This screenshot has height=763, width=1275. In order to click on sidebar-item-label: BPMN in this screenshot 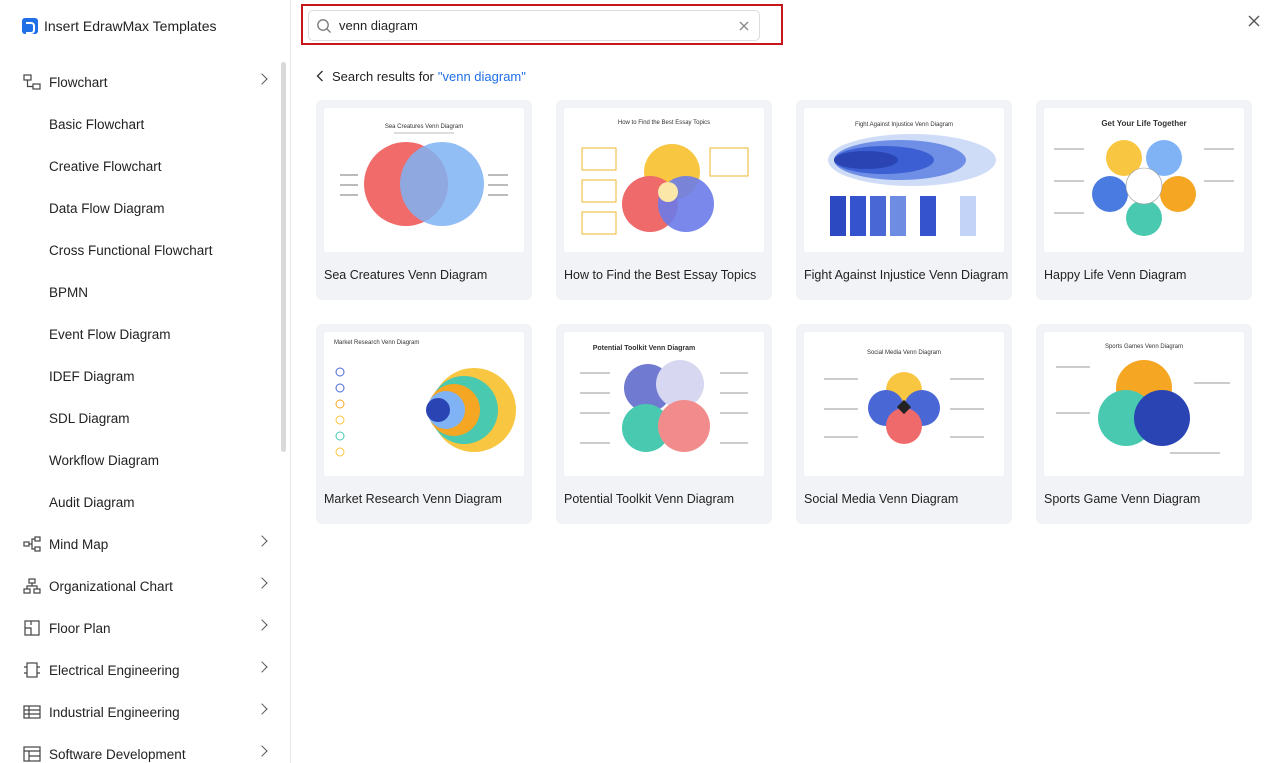, I will do `click(69, 292)`.